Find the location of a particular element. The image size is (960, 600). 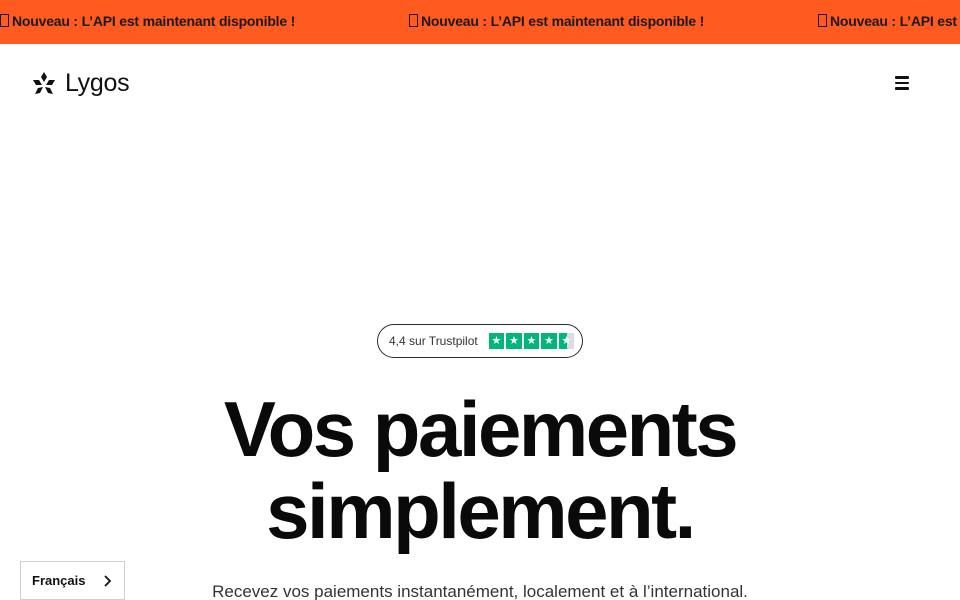

hero-title-line2: simplement. is located at coordinates (481, 511).